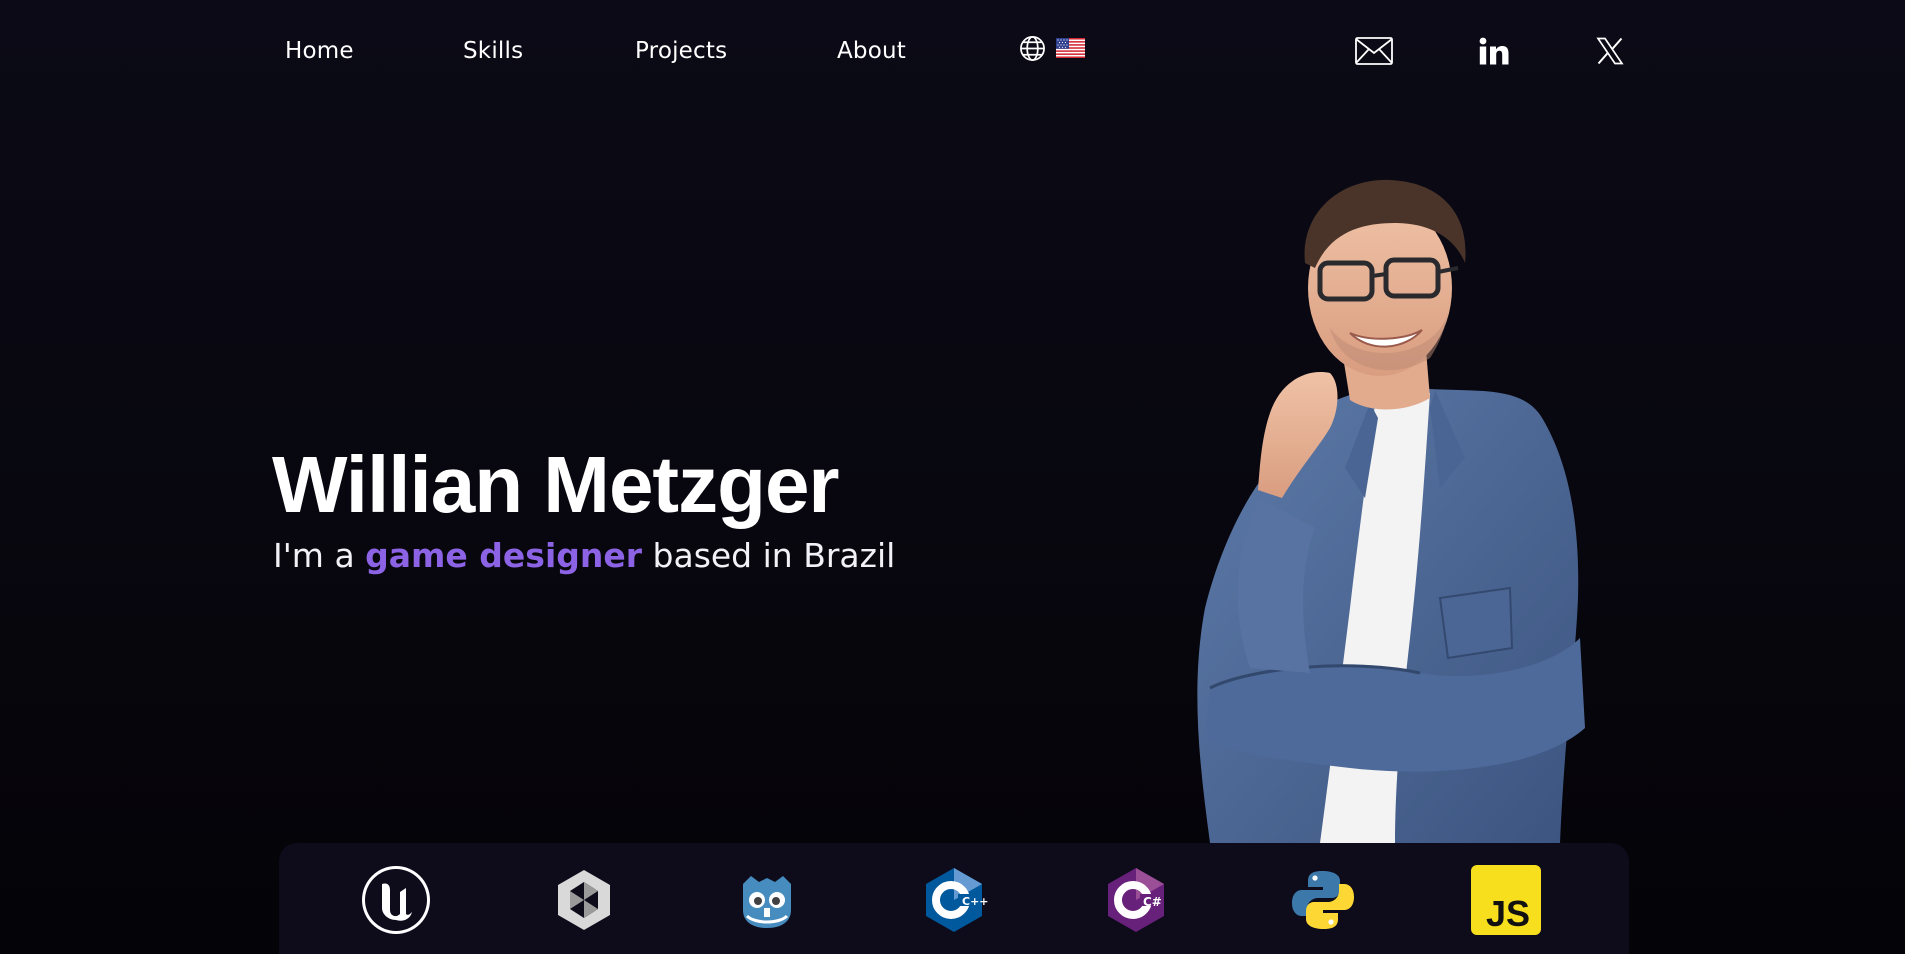  What do you see at coordinates (556, 484) in the screenshot?
I see `hero-name: Willian Metzger` at bounding box center [556, 484].